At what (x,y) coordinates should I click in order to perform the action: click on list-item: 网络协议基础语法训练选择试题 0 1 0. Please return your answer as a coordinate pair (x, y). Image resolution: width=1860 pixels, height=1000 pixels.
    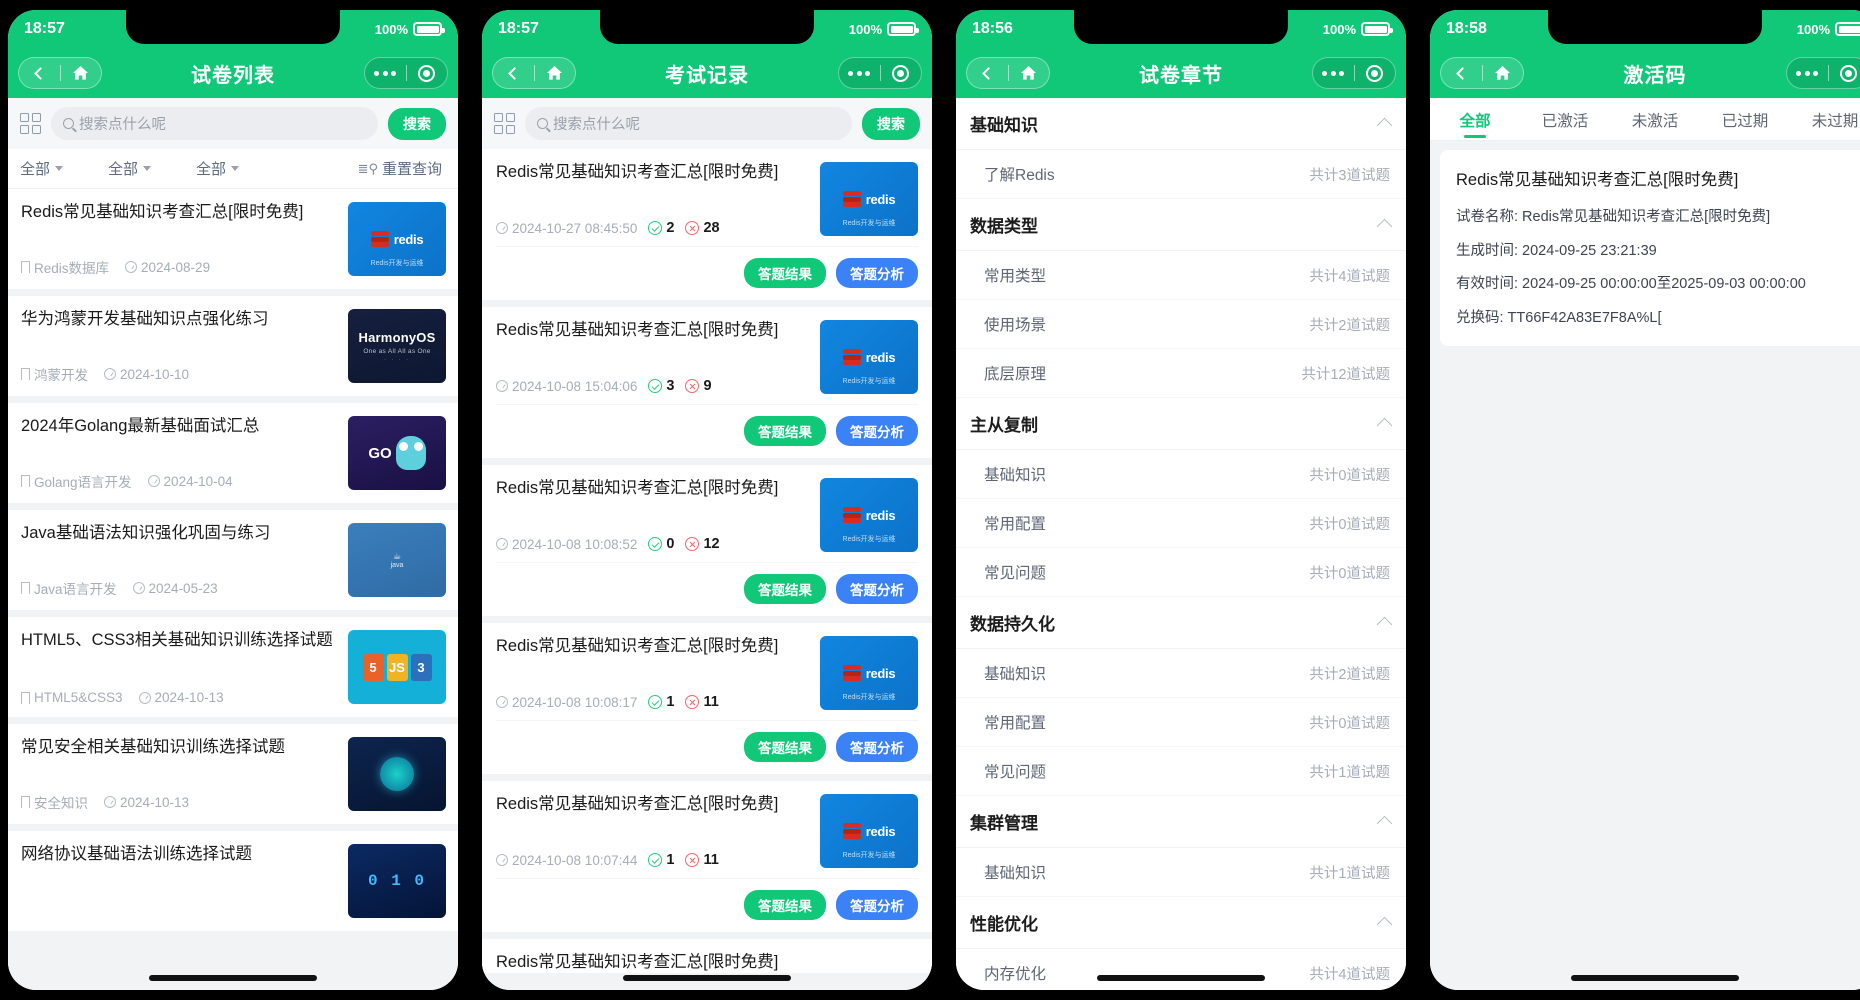
    Looking at the image, I should click on (233, 881).